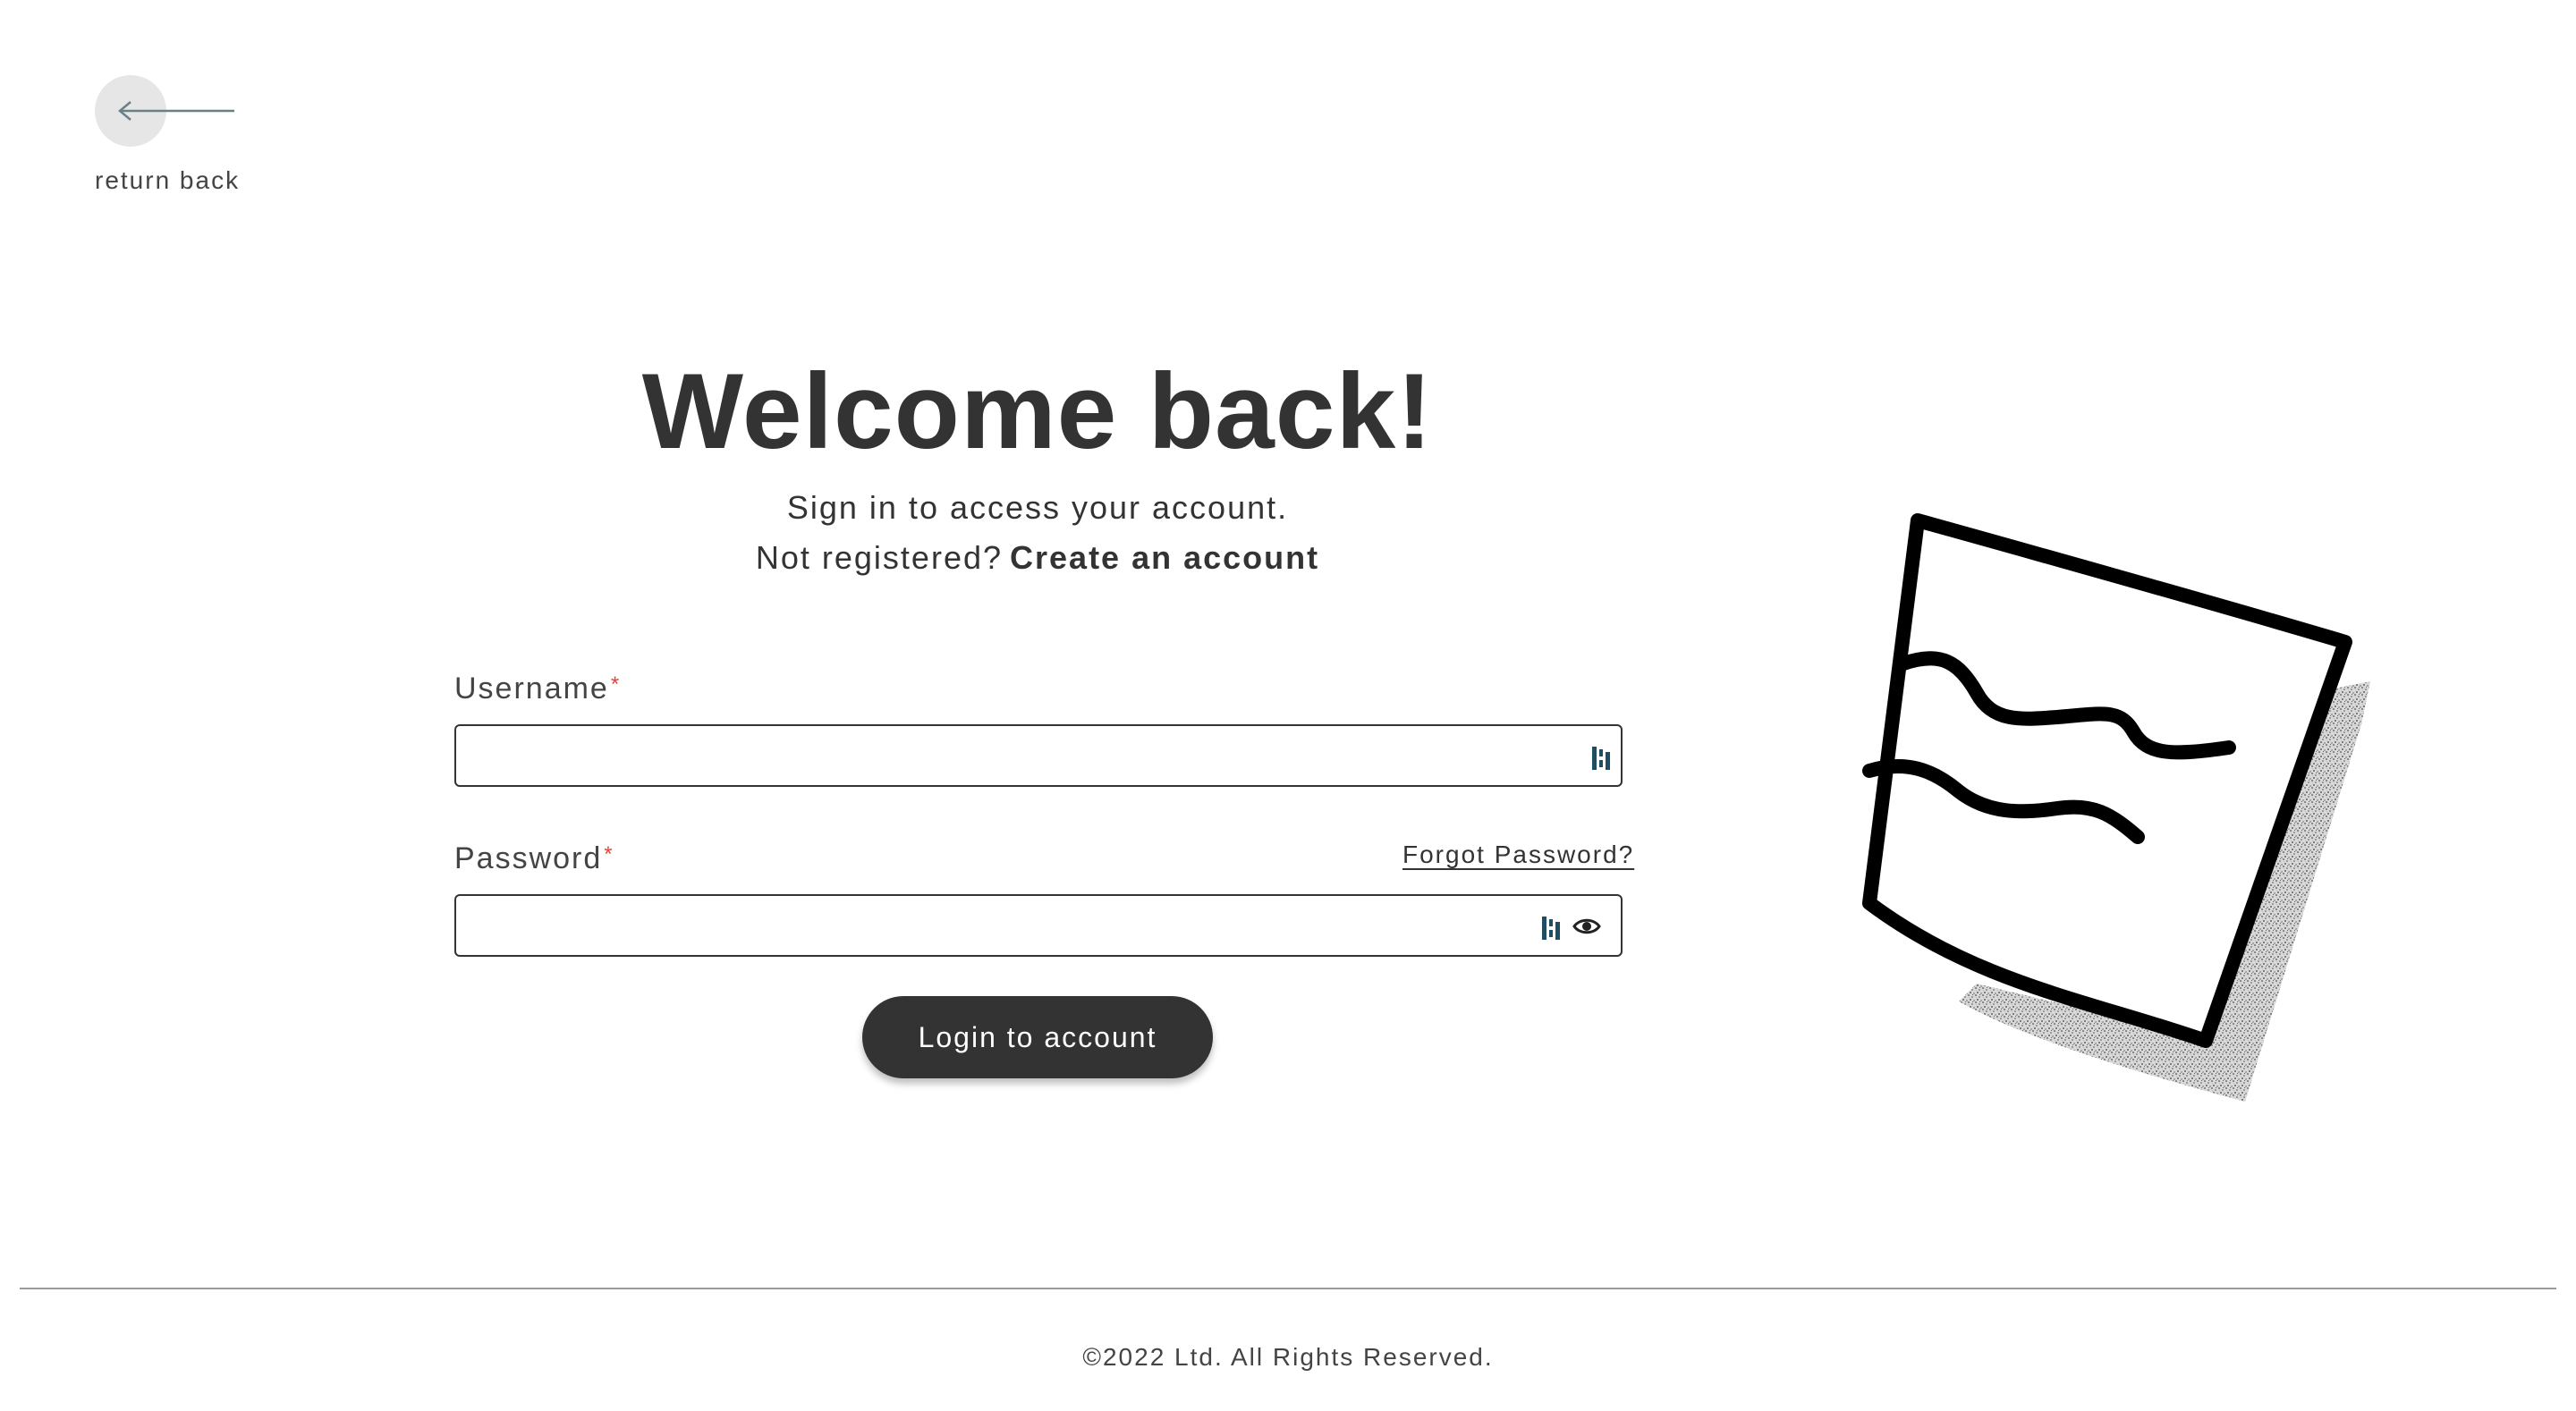 Image resolution: width=2576 pixels, height=1411 pixels. What do you see at coordinates (1586, 927) in the screenshot?
I see `eye-icon` at bounding box center [1586, 927].